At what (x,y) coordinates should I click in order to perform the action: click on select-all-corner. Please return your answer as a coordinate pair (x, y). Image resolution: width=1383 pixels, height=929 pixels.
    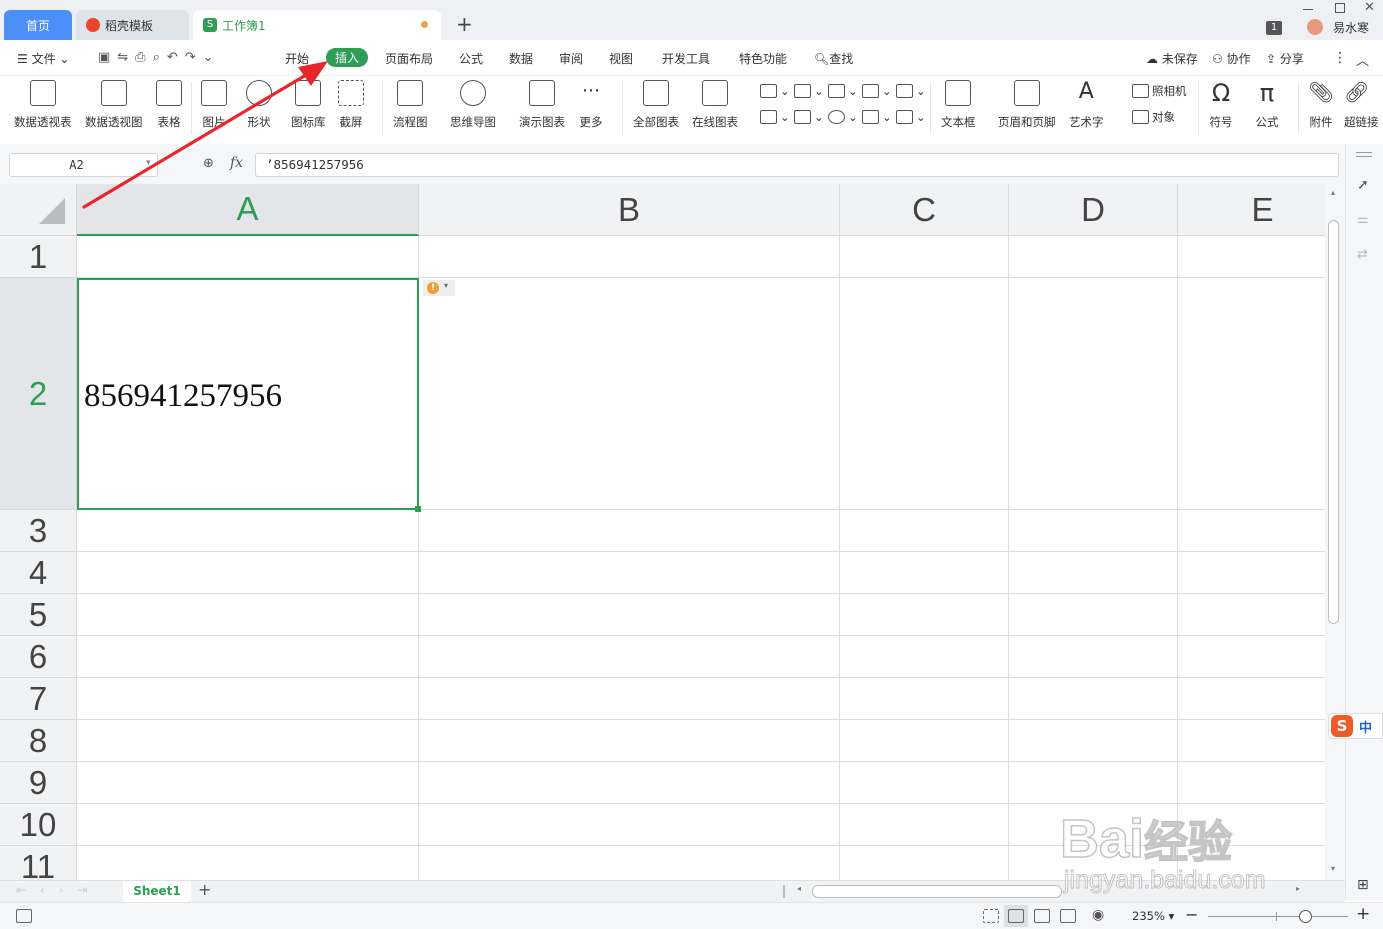
    Looking at the image, I should click on (38, 210).